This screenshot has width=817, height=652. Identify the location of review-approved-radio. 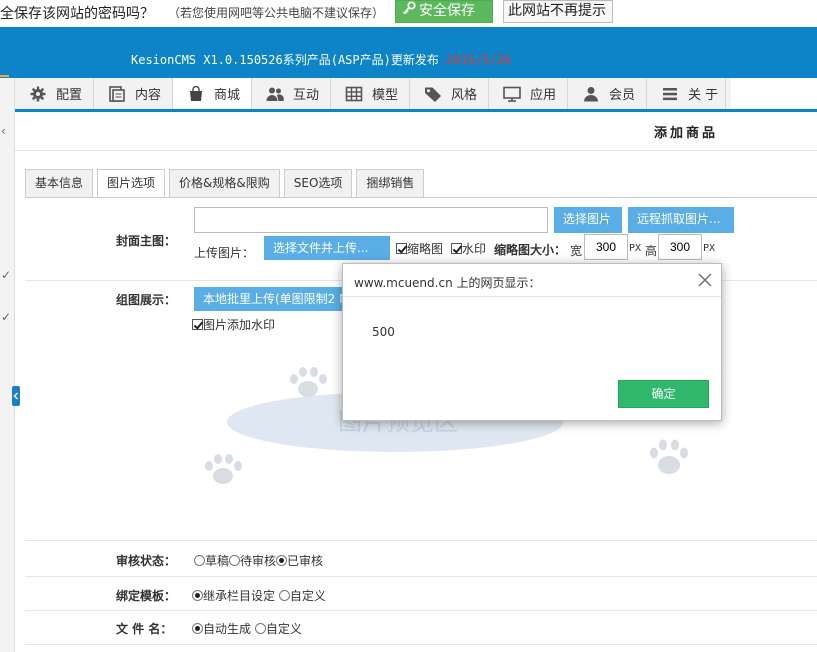
(282, 560).